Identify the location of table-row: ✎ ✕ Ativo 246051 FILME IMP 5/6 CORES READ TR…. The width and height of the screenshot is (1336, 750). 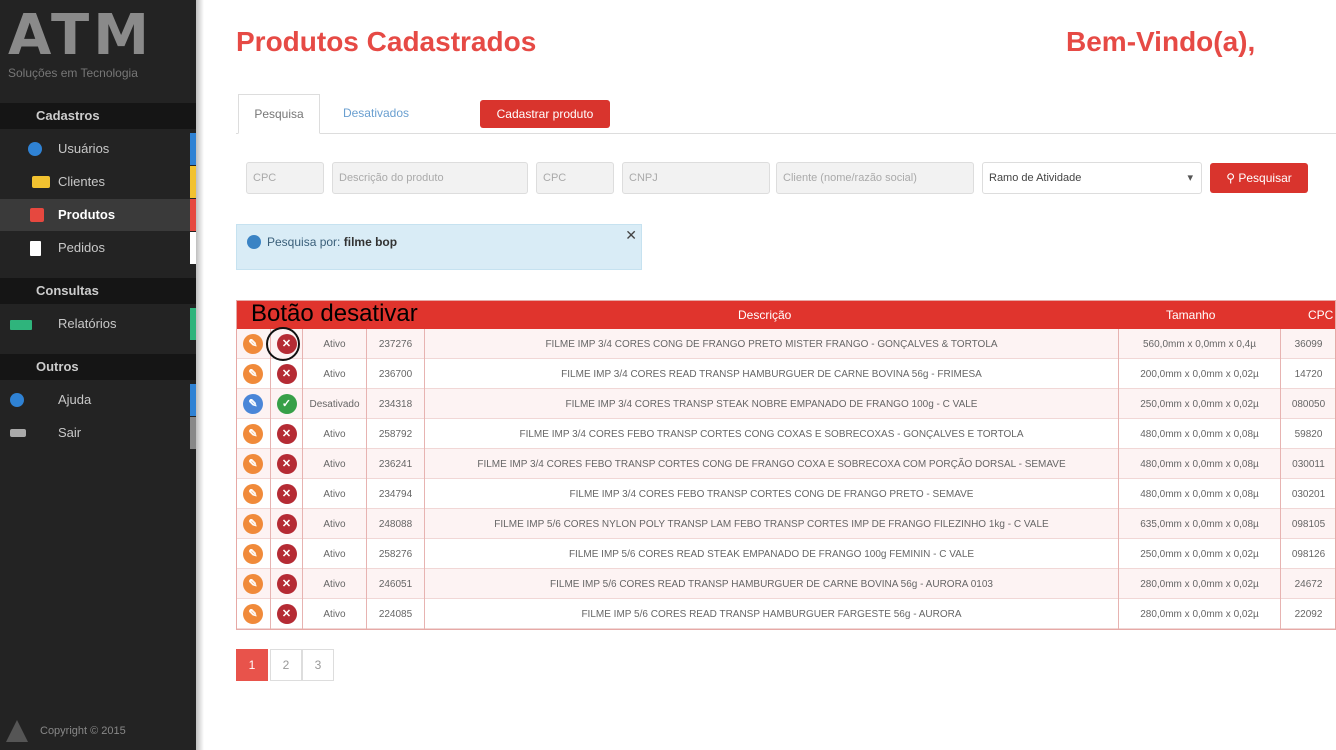
(786, 584).